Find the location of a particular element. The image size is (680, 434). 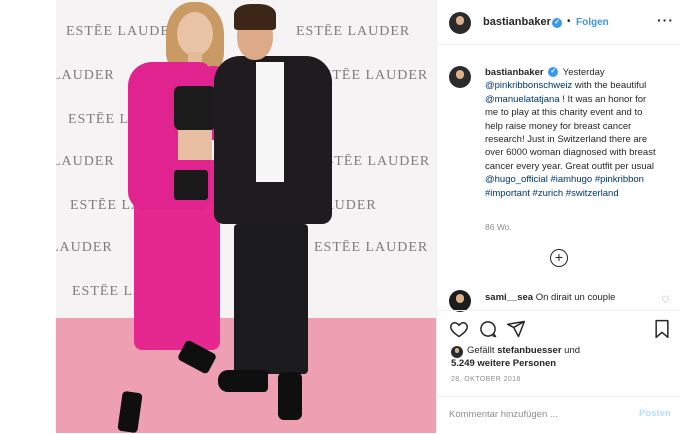

caption-username: bastianbaker is located at coordinates (514, 72).